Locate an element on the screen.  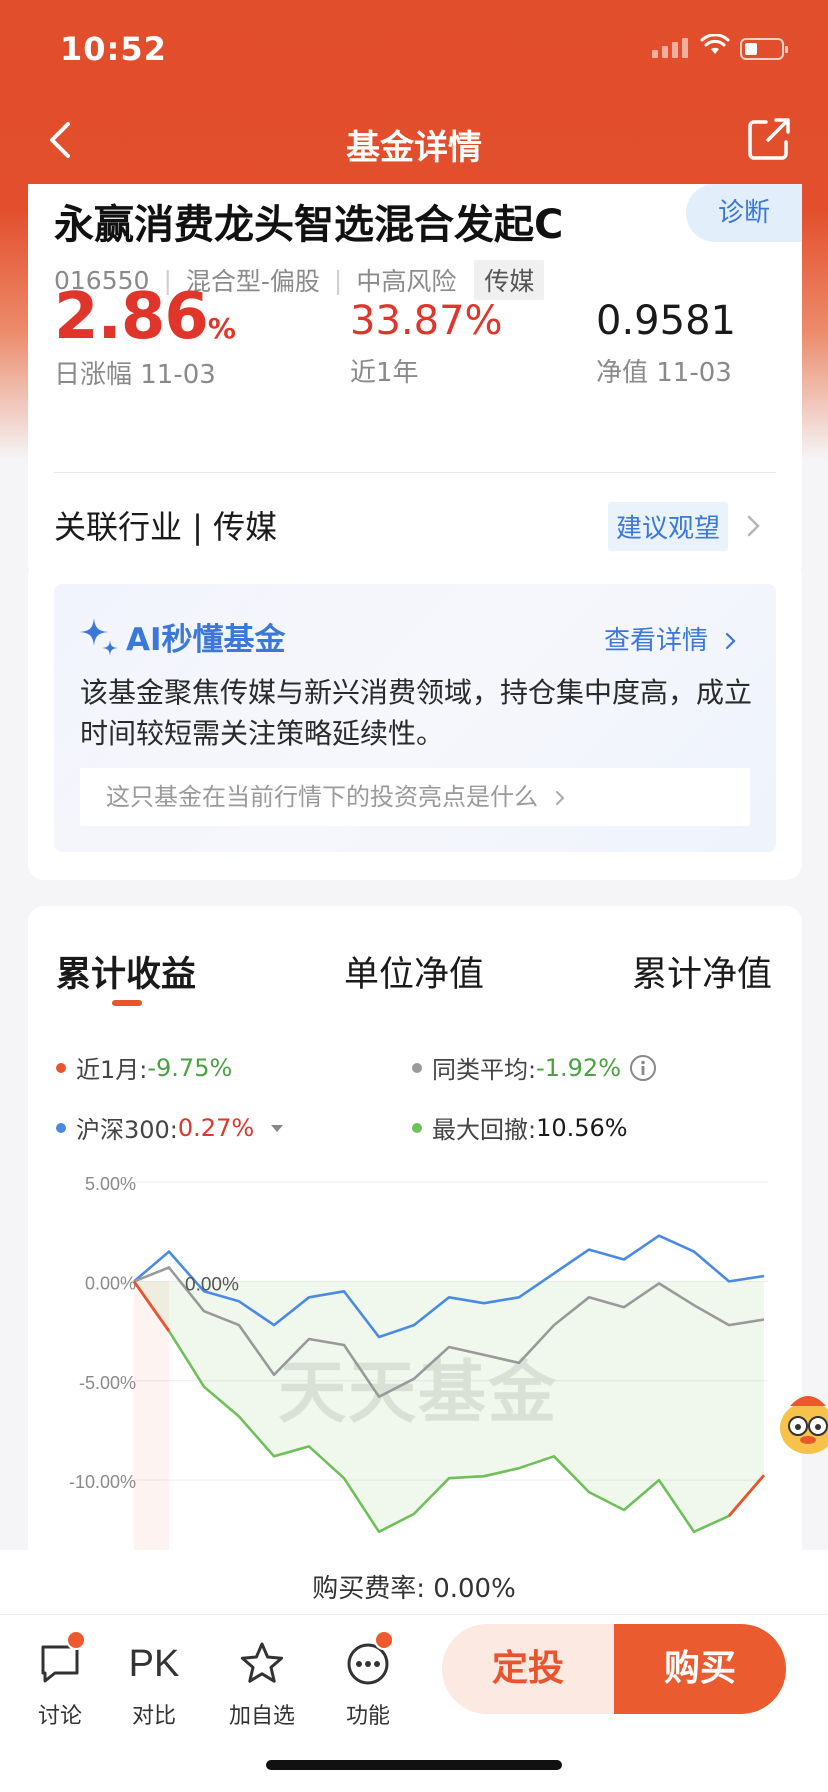
tab-cumulative-return: 累计收益 is located at coordinates (126, 971).